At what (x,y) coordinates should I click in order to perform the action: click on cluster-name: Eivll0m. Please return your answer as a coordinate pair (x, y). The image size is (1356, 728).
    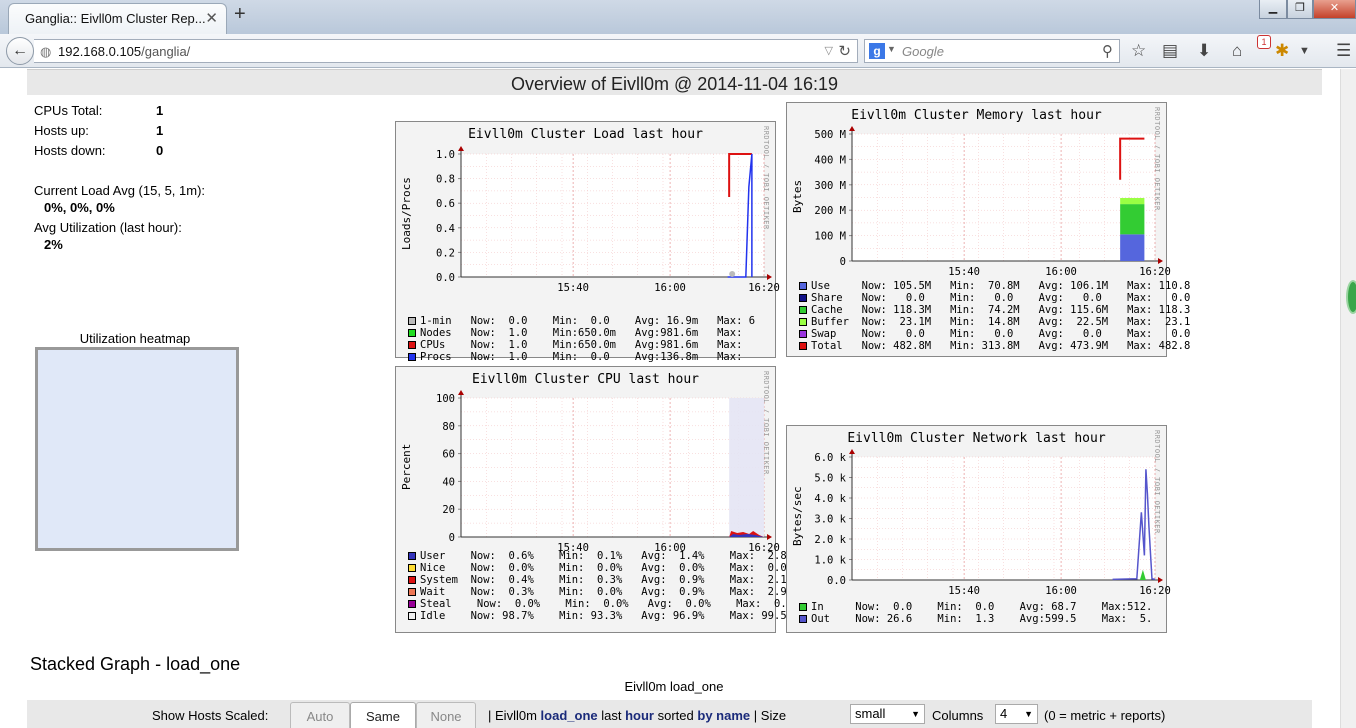
    Looking at the image, I should click on (516, 715).